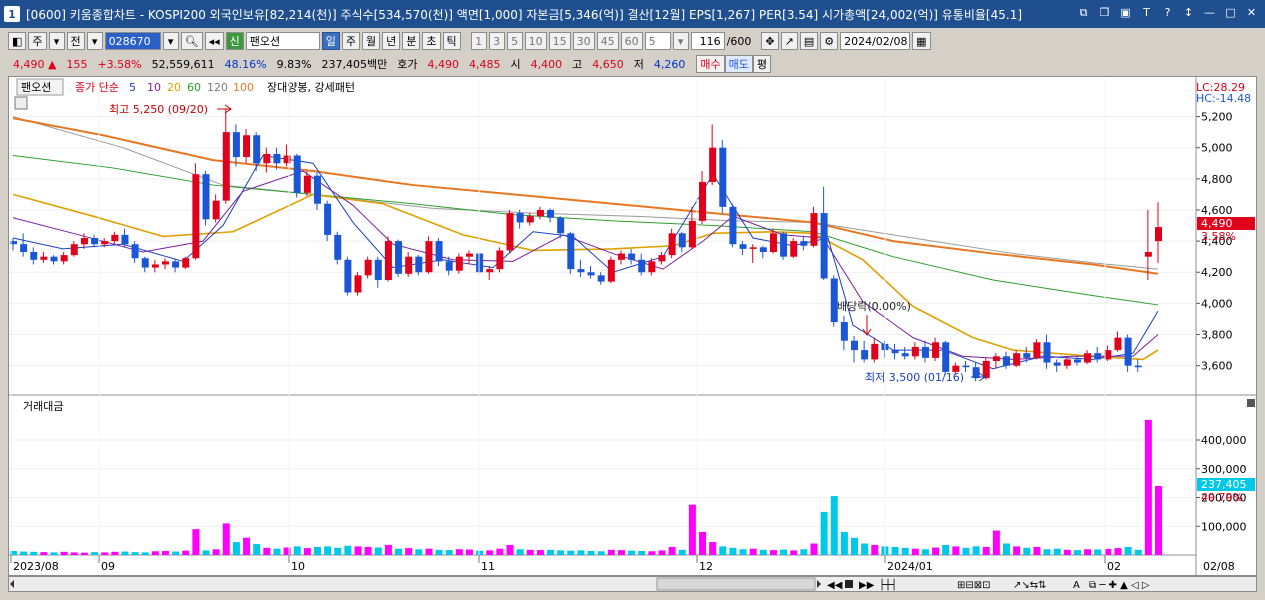 Image resolution: width=1265 pixels, height=600 pixels. I want to click on low-label: 저, so click(638, 64).